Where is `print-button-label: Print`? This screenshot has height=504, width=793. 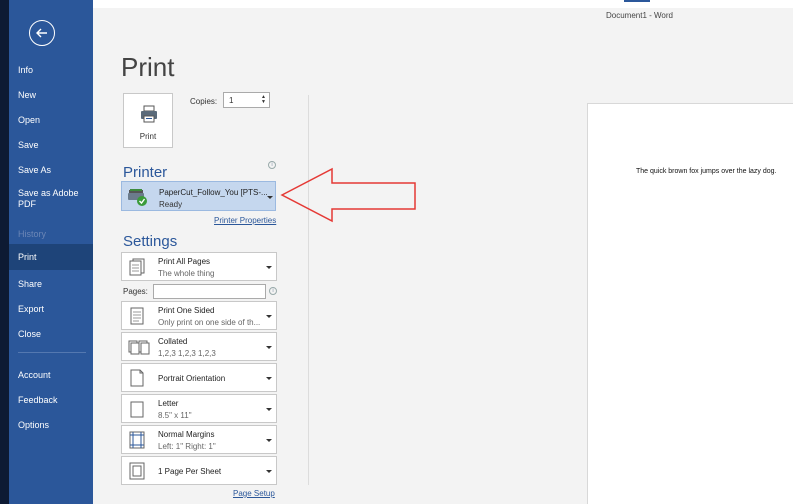
print-button-label: Print is located at coordinates (148, 136).